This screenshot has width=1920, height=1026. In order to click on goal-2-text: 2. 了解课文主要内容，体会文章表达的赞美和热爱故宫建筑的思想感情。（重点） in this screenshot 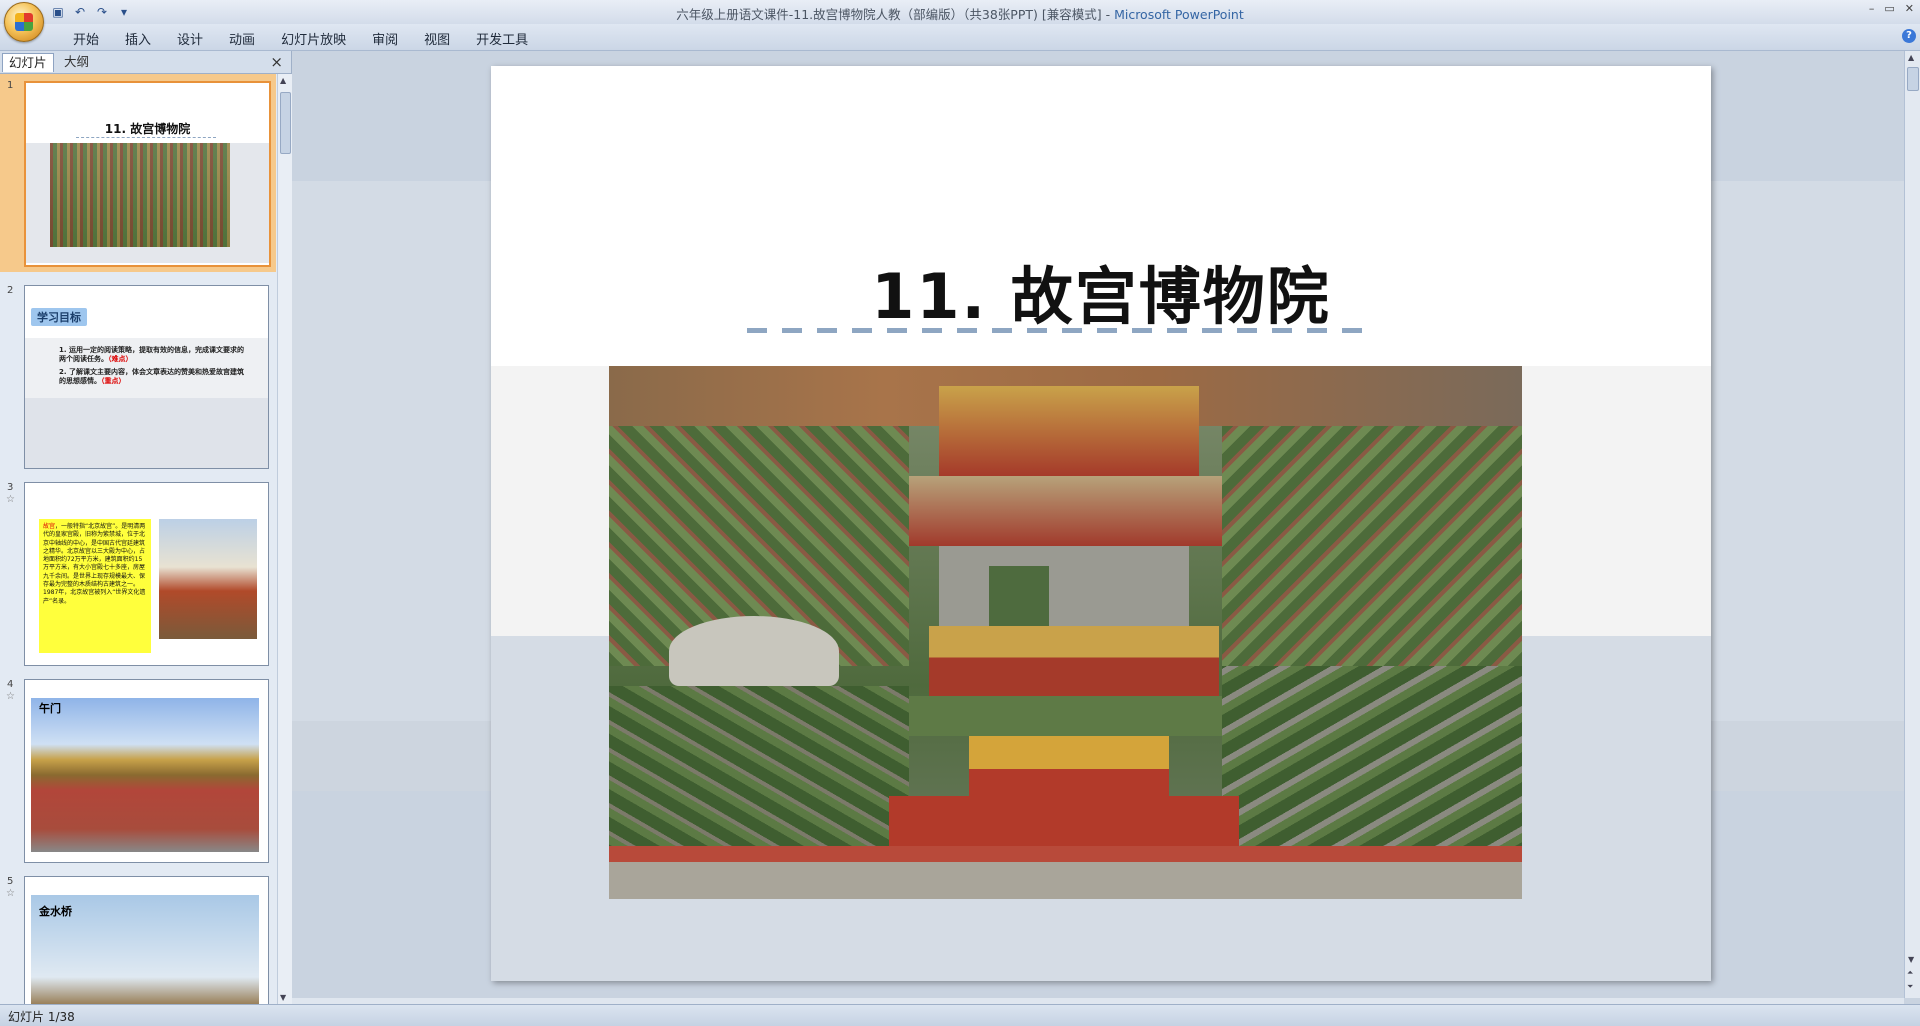, I will do `click(154, 377)`.